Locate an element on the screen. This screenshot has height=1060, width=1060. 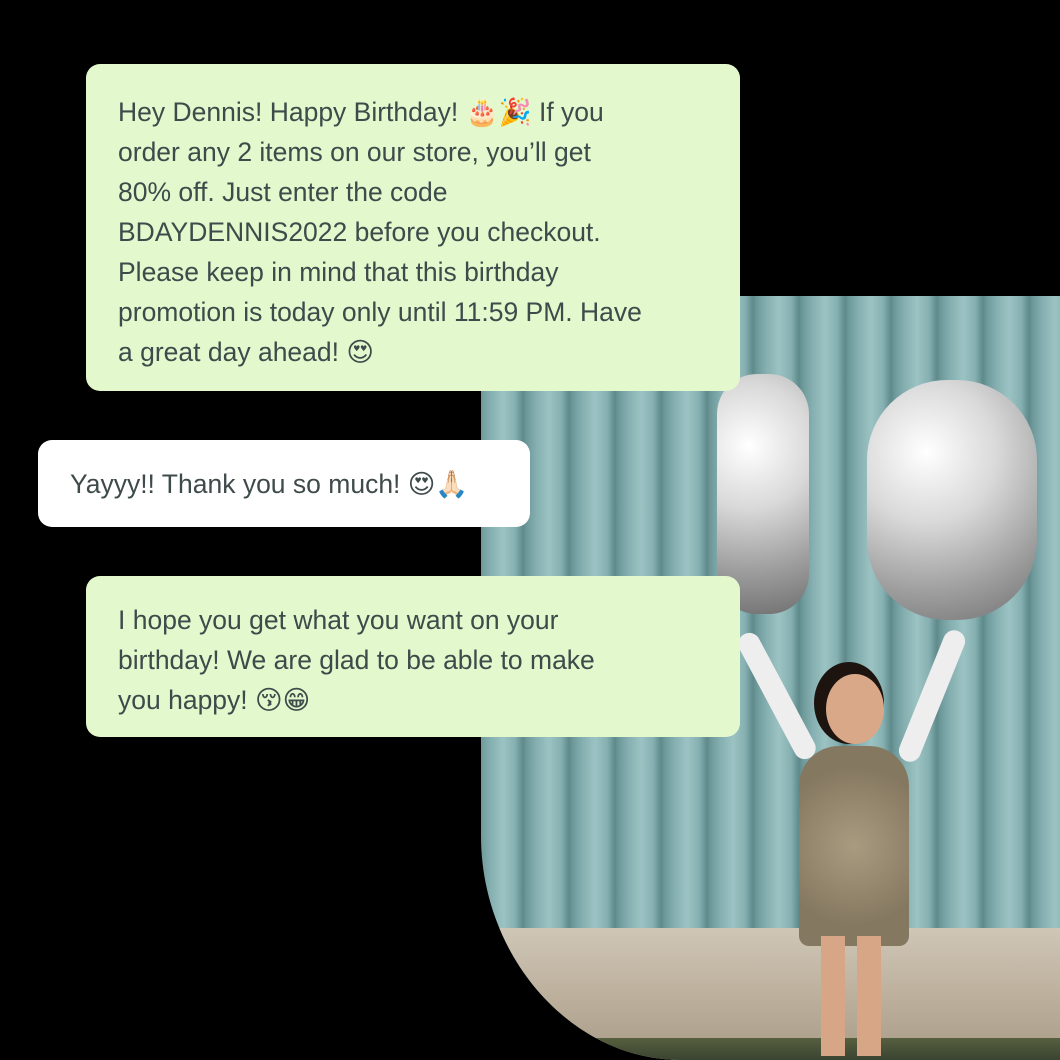
balloon-number-eight is located at coordinates (952, 500).